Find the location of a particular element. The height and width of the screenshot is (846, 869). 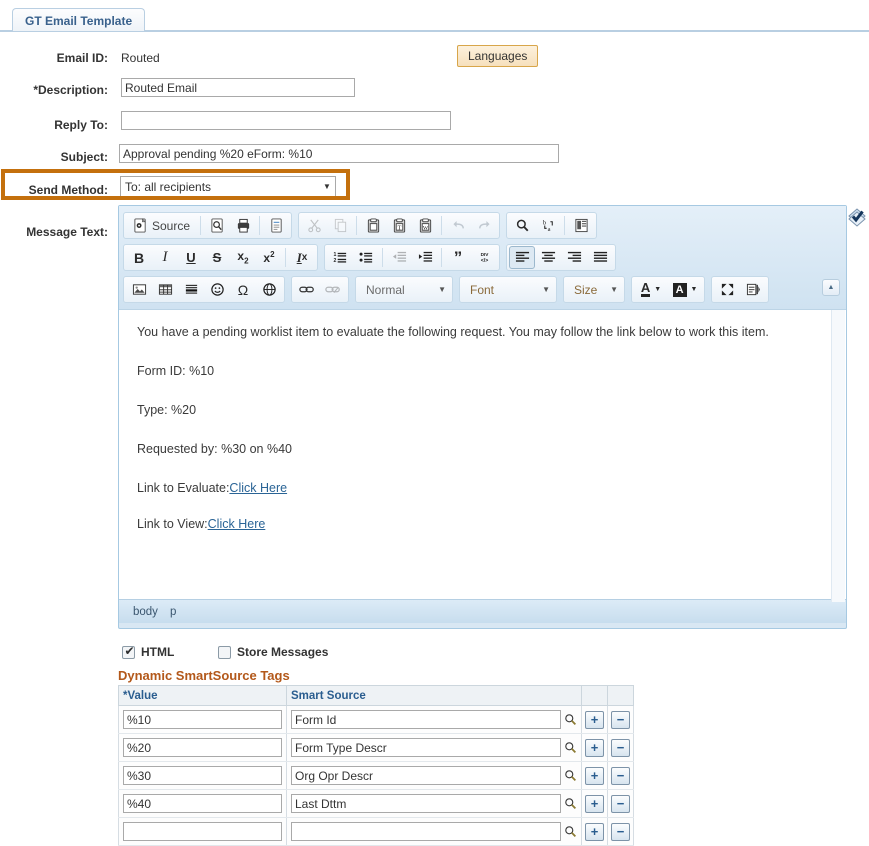

languages-button: Languages is located at coordinates (498, 56).